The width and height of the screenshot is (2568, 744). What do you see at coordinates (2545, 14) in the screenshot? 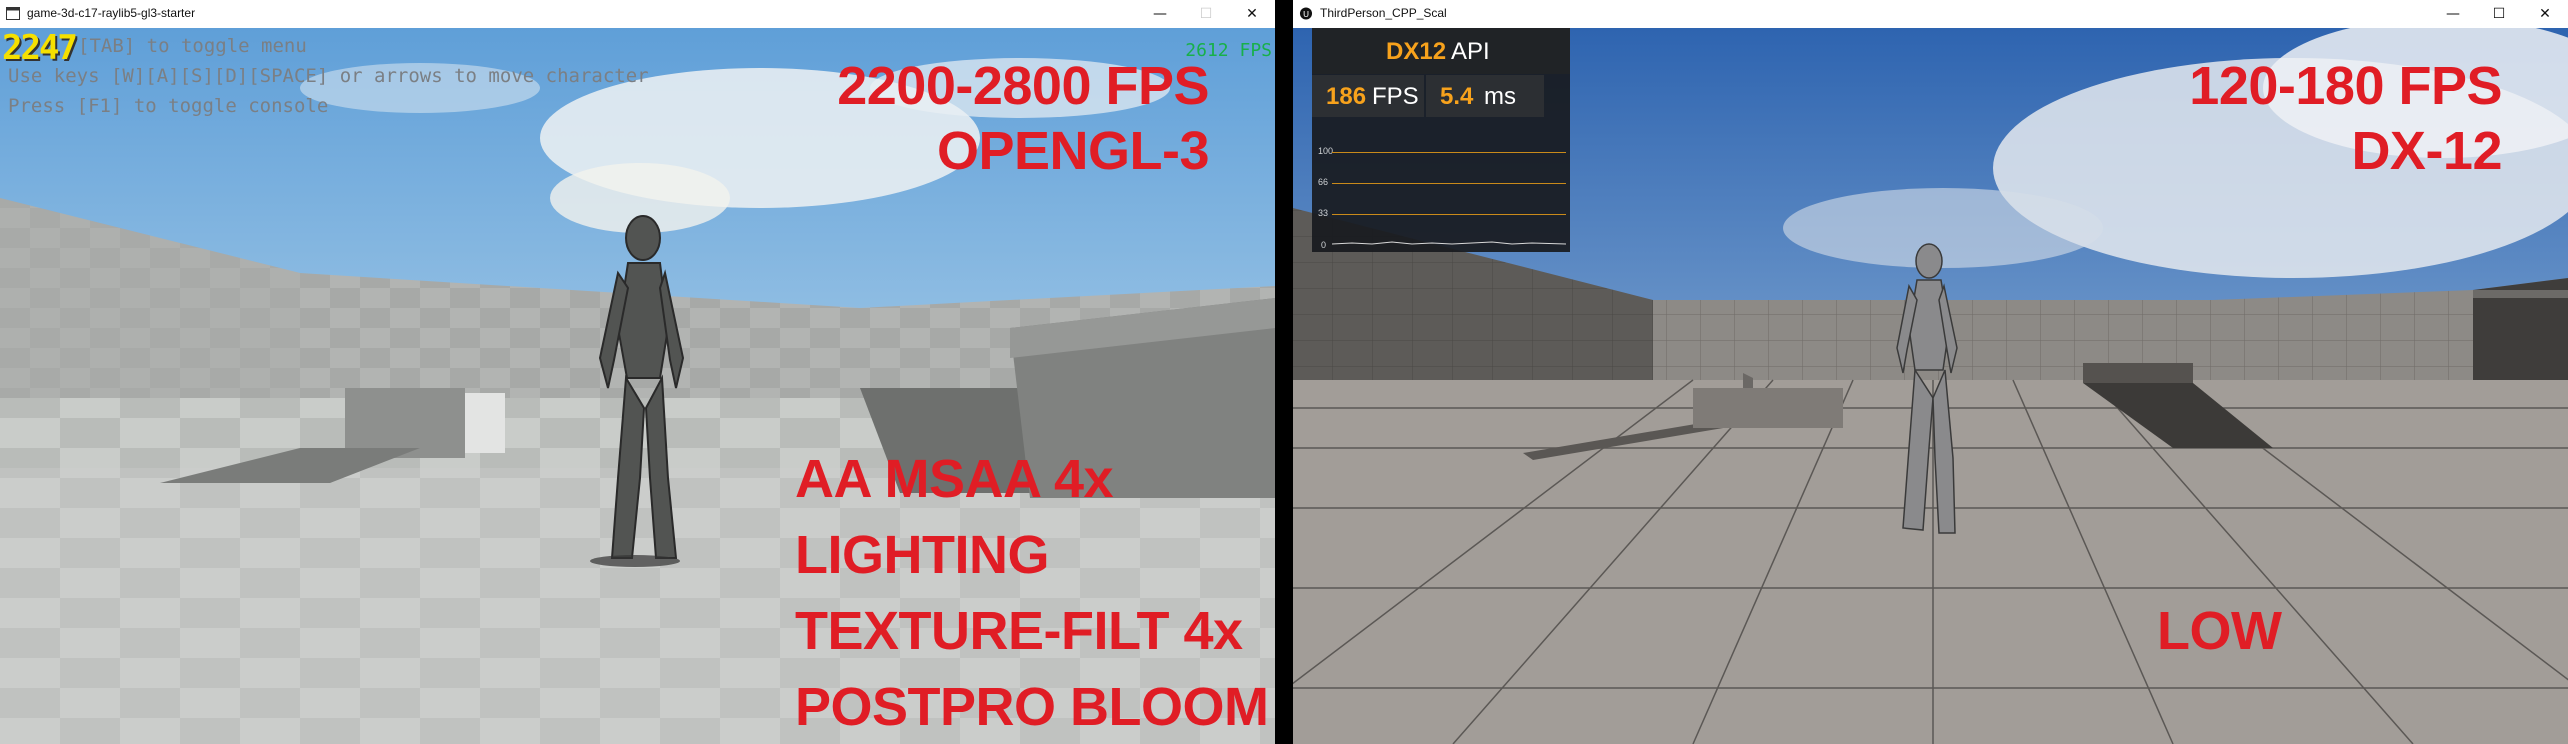
I see `right-close-button: ✕` at bounding box center [2545, 14].